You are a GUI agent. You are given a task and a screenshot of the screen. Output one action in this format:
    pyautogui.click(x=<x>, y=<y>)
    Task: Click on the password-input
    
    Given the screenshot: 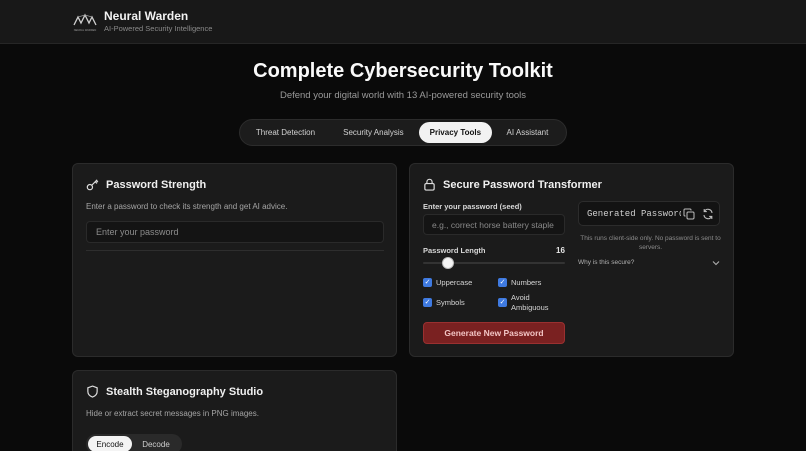 What is the action you would take?
    pyautogui.click(x=235, y=232)
    